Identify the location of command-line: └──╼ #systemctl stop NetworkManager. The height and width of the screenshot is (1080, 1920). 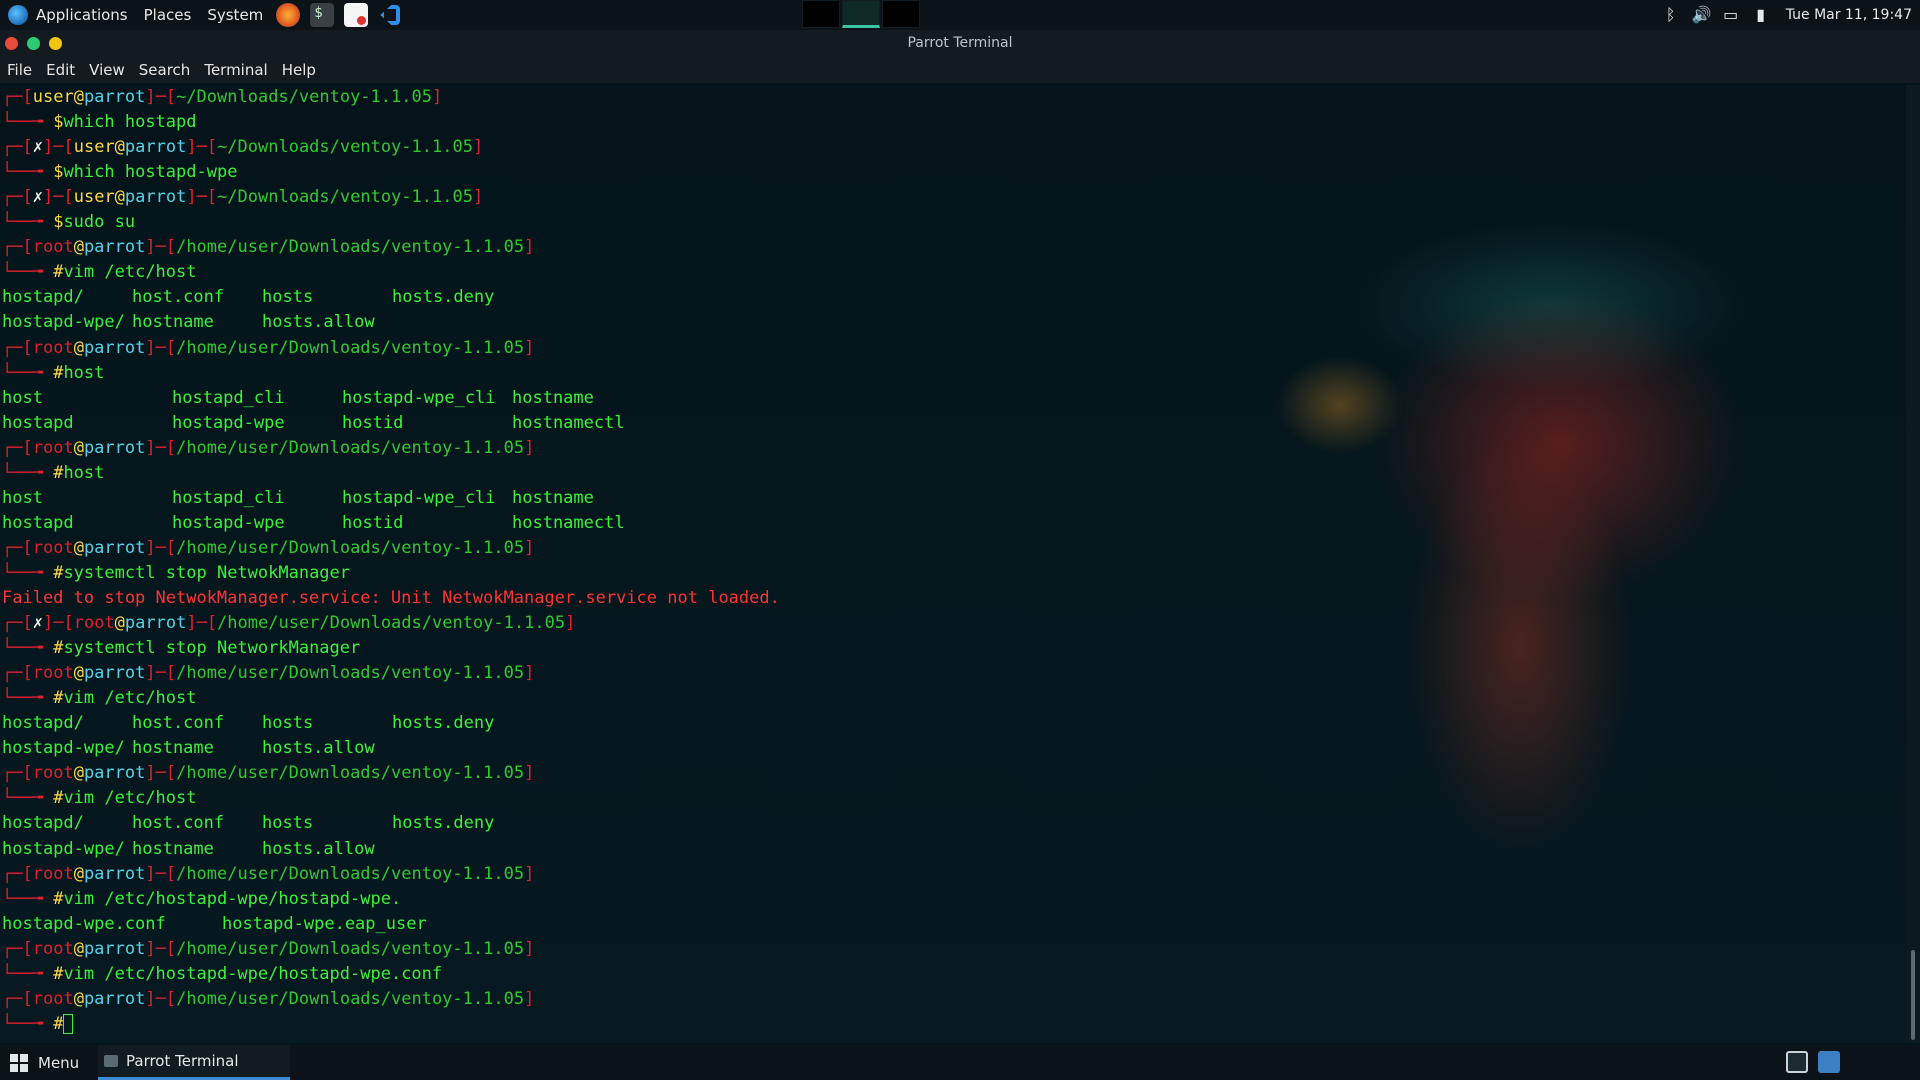
(181, 648).